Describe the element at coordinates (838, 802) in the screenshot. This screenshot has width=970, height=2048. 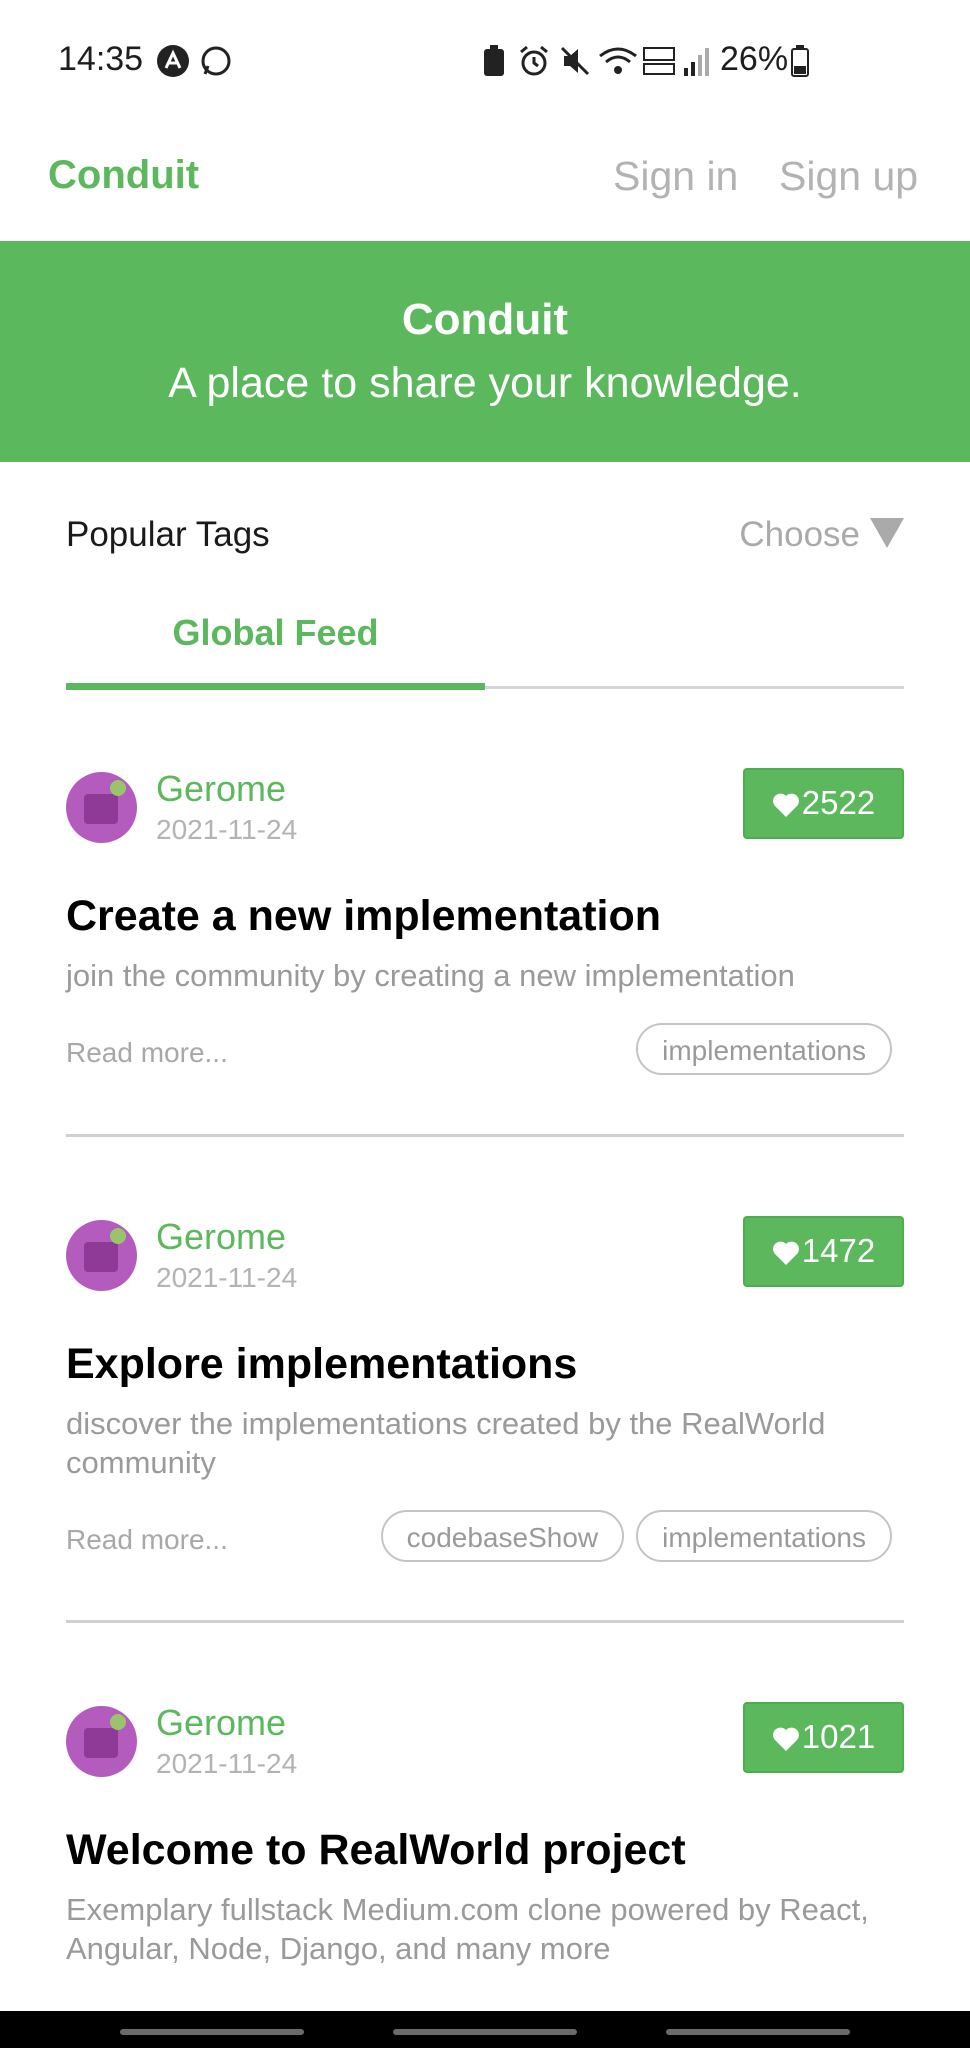
I see `favorite-count: 2522` at that location.